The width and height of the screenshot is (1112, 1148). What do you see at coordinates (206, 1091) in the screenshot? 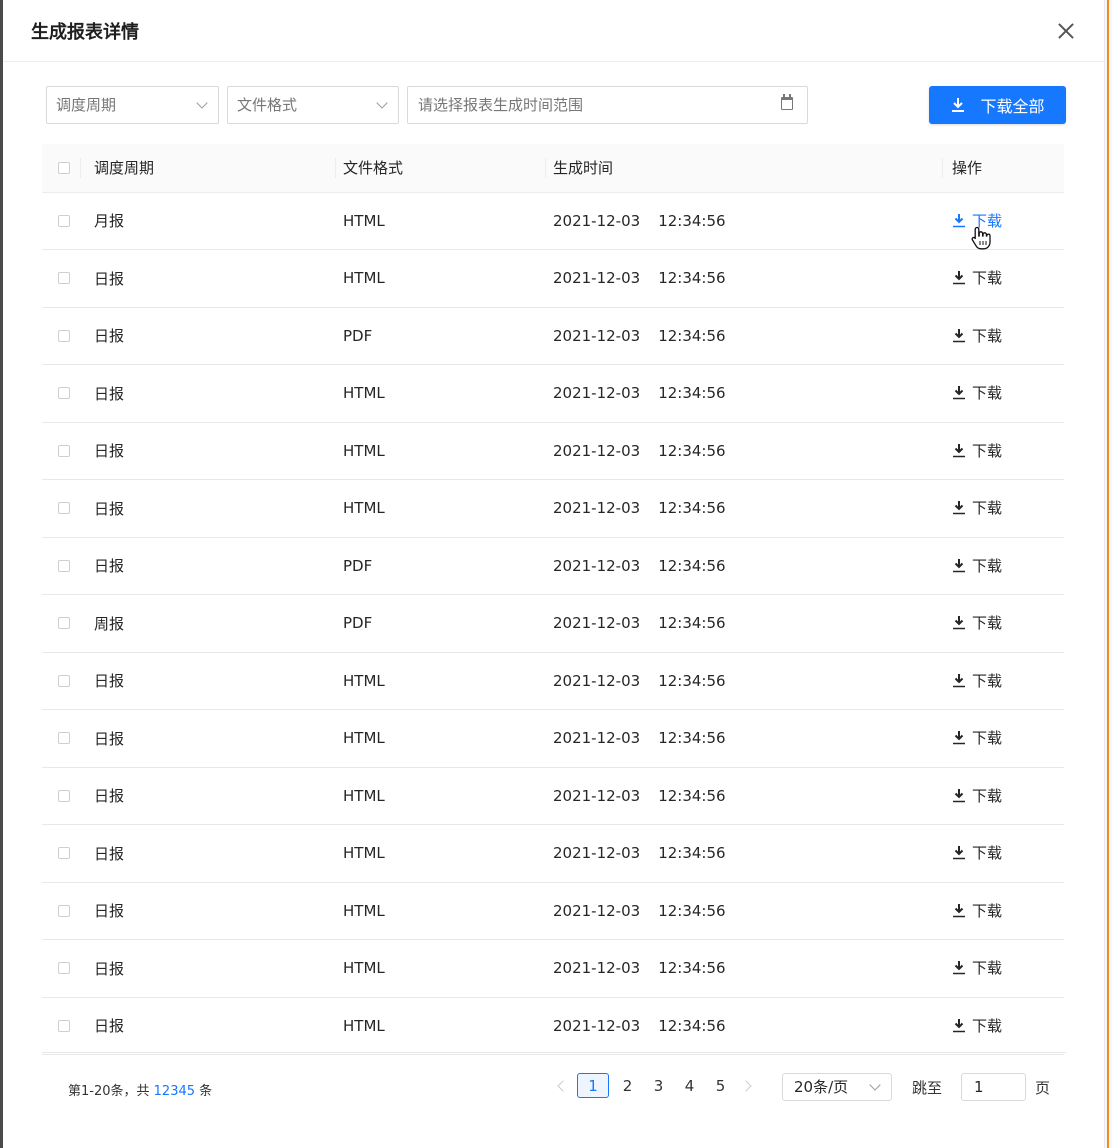
I see `total-suffix: 条` at bounding box center [206, 1091].